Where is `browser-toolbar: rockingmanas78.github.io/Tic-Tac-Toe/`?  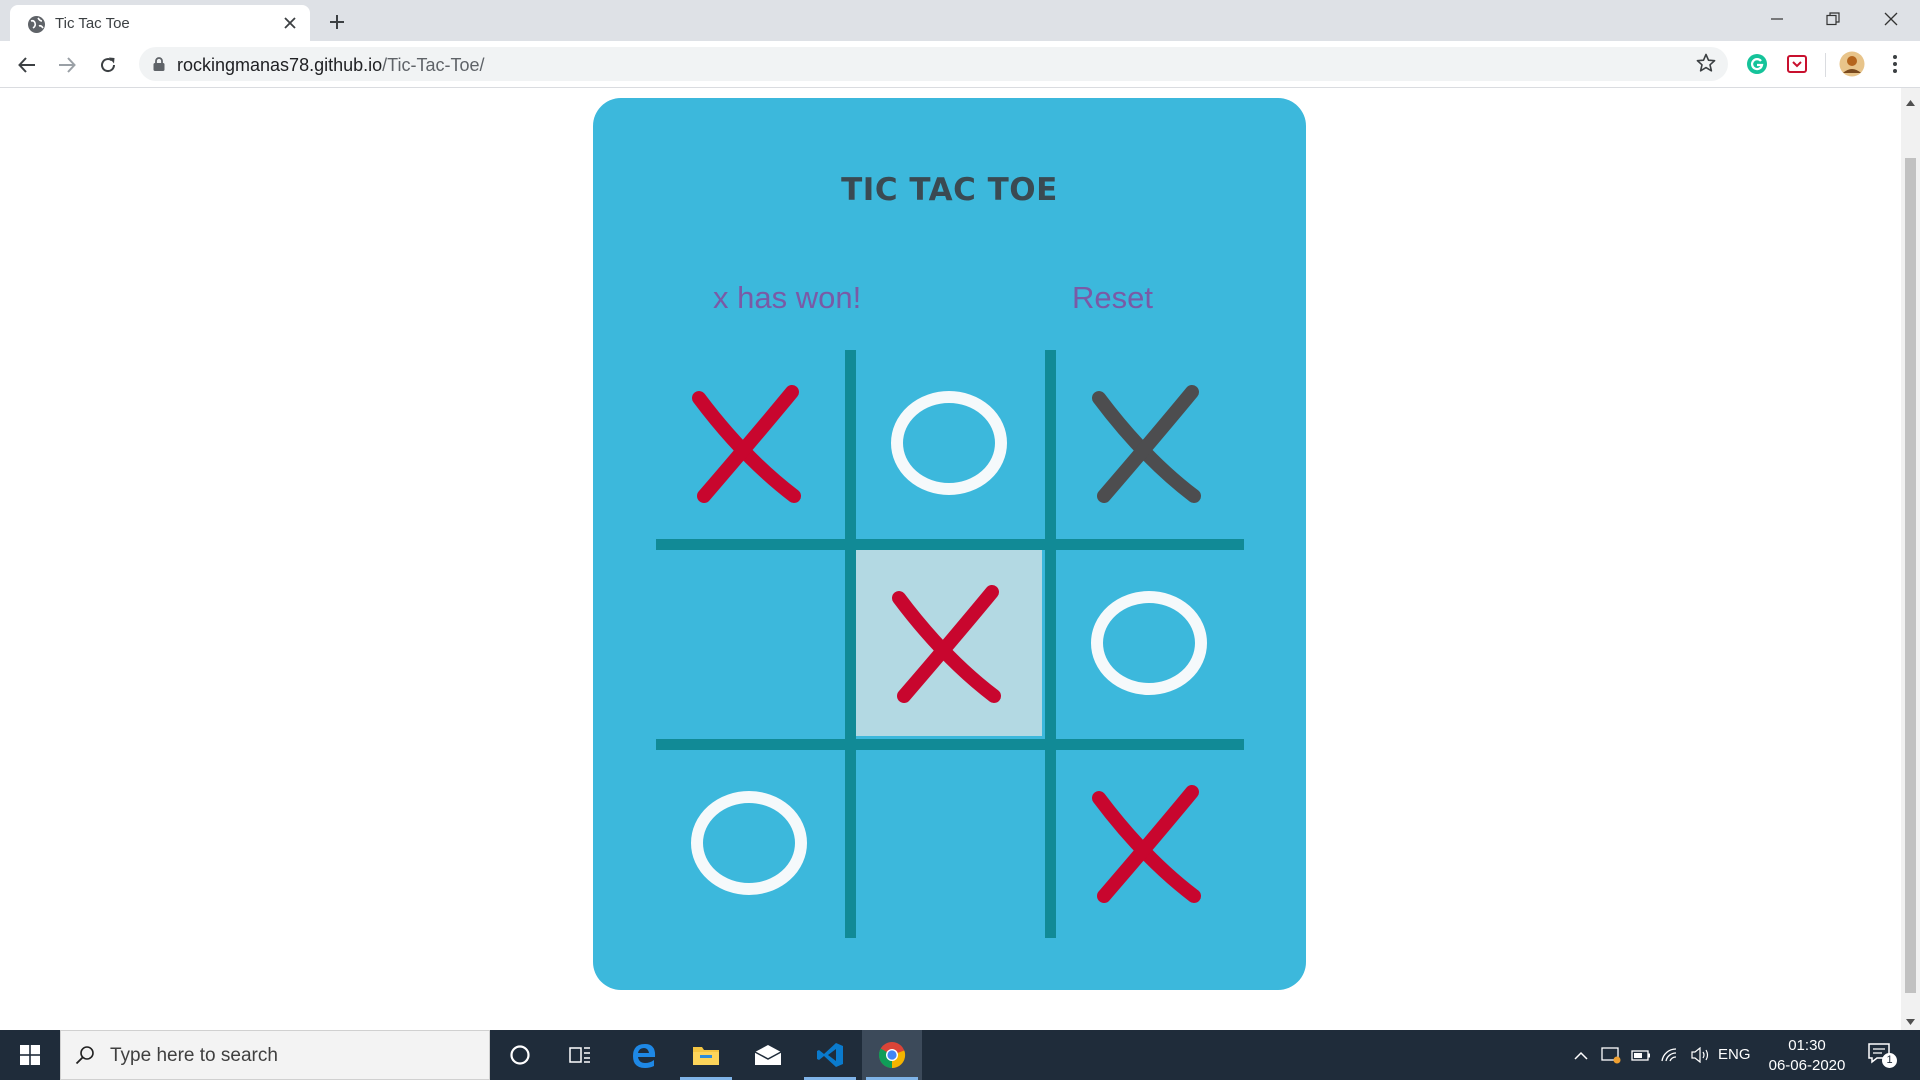 browser-toolbar: rockingmanas78.github.io/Tic-Tac-Toe/ is located at coordinates (960, 64).